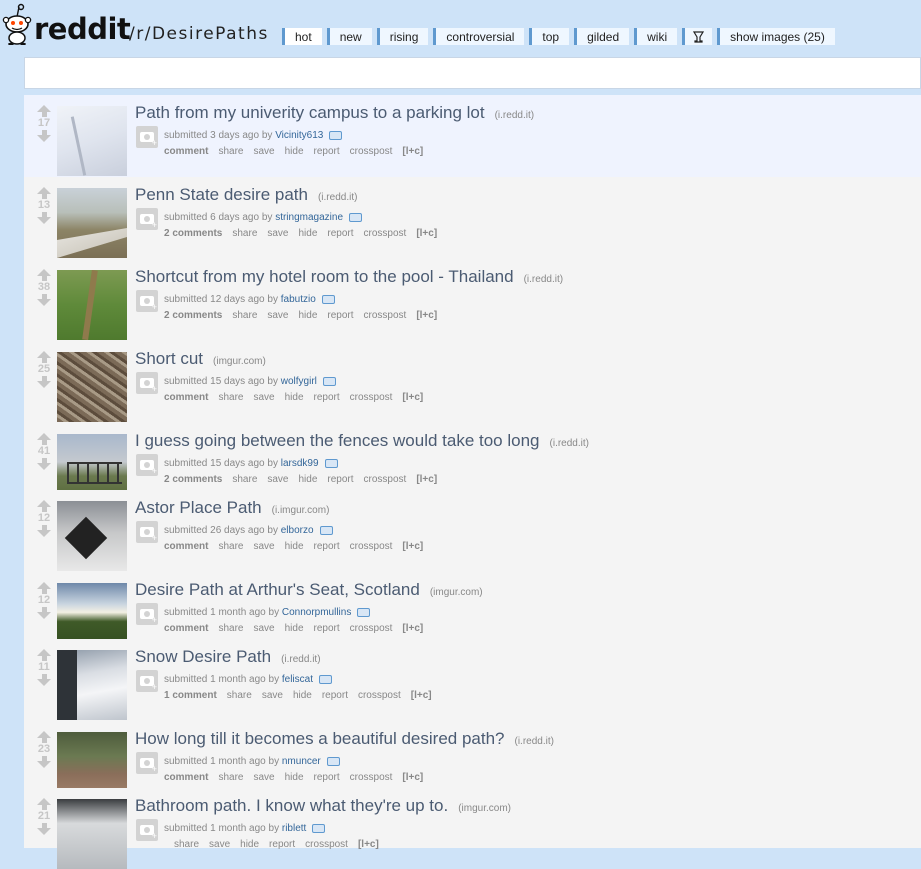 Image resolution: width=921 pixels, height=869 pixels. Describe the element at coordinates (479, 36) in the screenshot. I see `tab-controversial: controversial` at that location.